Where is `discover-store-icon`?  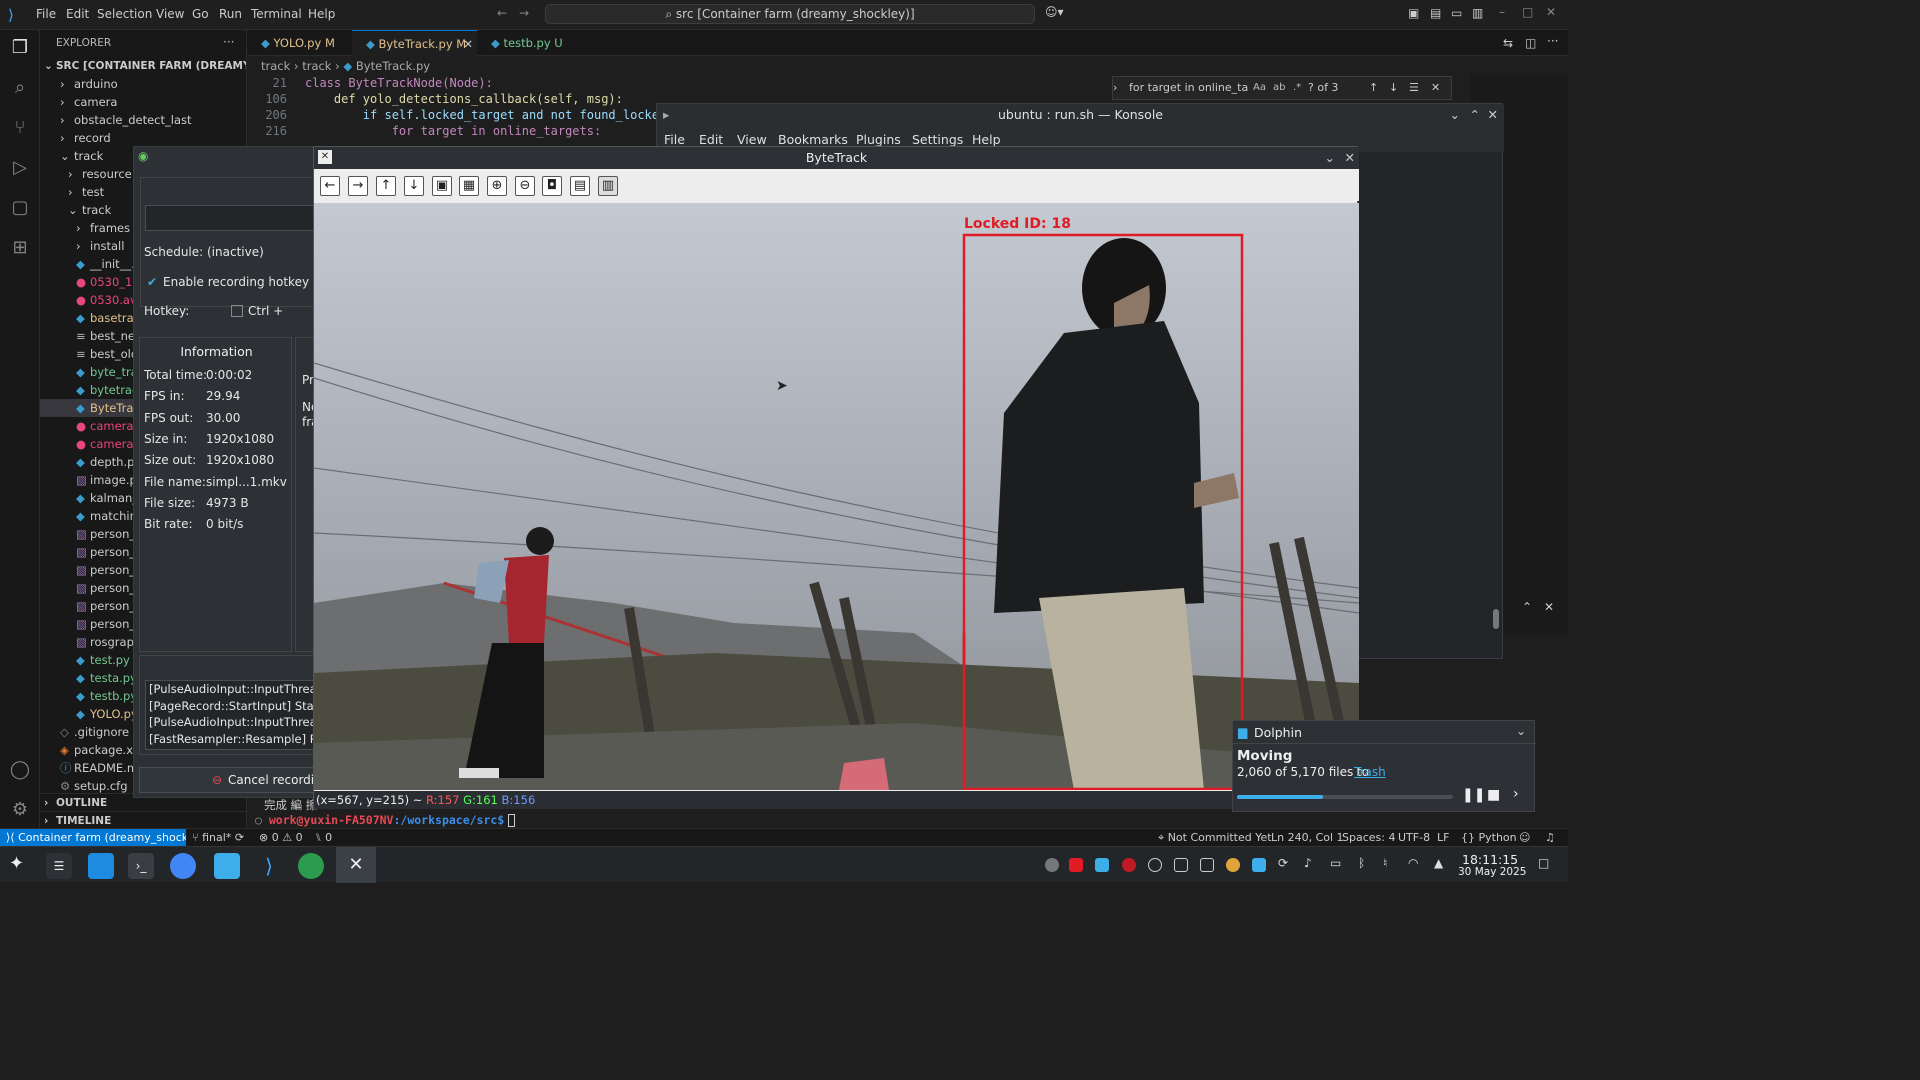
discover-store-icon is located at coordinates (101, 866).